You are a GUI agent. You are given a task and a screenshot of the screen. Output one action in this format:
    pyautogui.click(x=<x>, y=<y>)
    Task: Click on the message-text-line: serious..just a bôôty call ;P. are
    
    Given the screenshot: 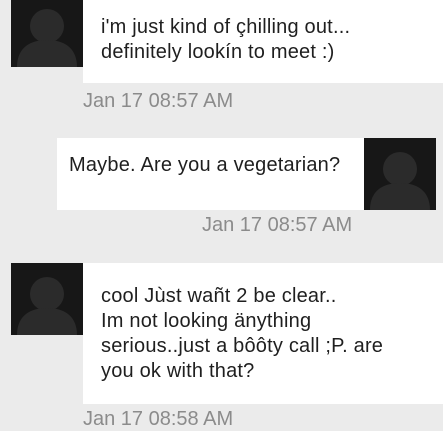 What is the action you would take?
    pyautogui.click(x=242, y=346)
    